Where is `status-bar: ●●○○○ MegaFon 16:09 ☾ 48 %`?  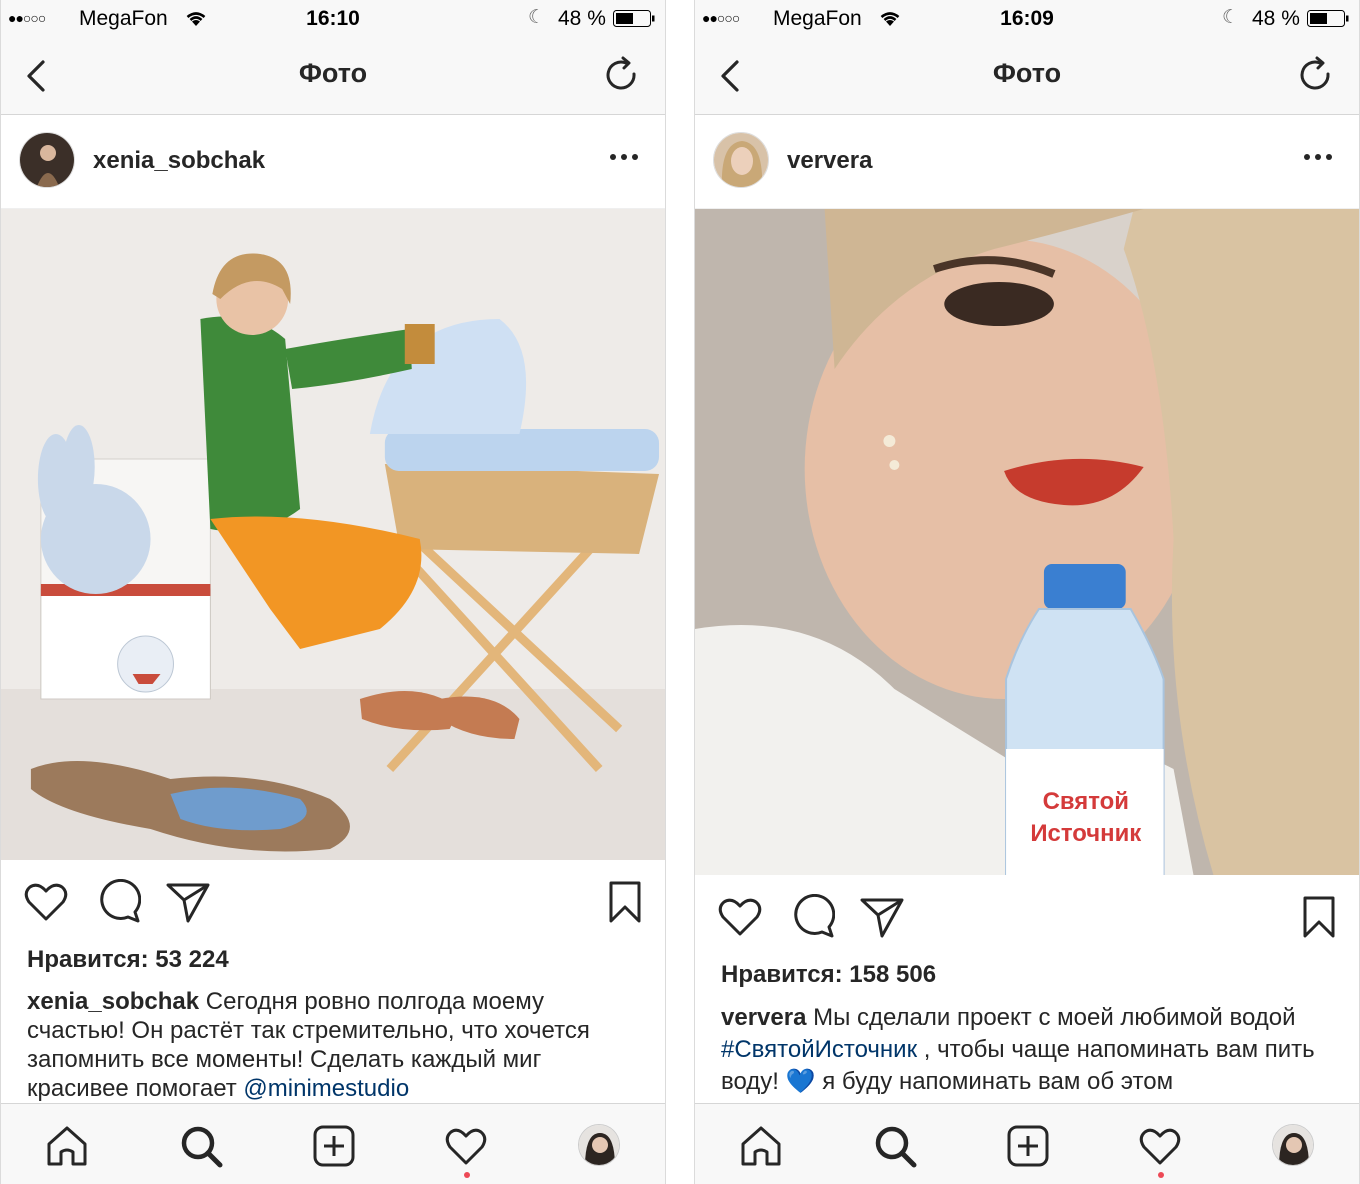 status-bar: ●●○○○ MegaFon 16:09 ☾ 48 % is located at coordinates (1027, 18).